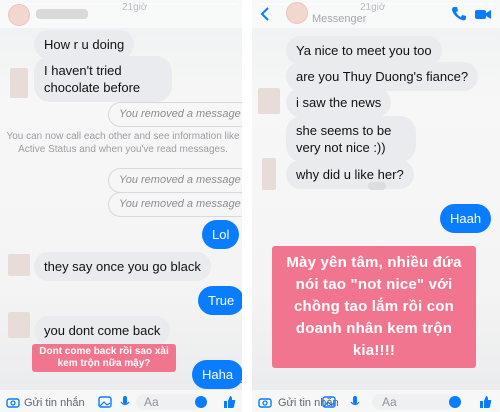 The width and height of the screenshot is (500, 412). Describe the element at coordinates (217, 374) in the screenshot. I see `message-bubble-sent: Haha` at that location.